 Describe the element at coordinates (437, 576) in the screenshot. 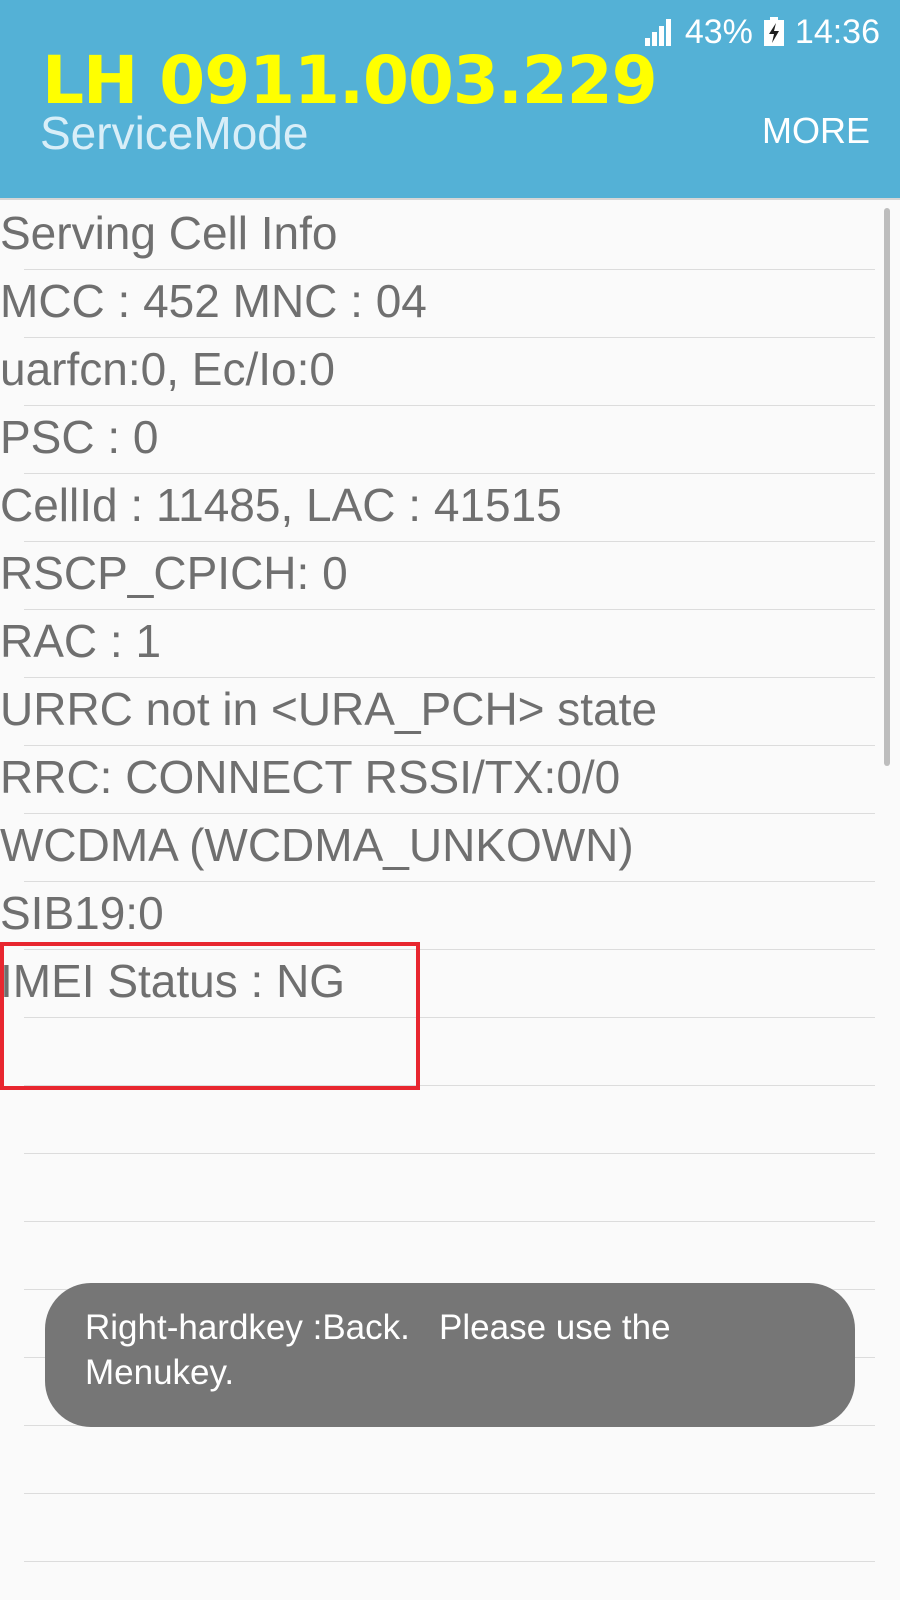

I see `list-item: RSCP_CPICH: 0` at that location.